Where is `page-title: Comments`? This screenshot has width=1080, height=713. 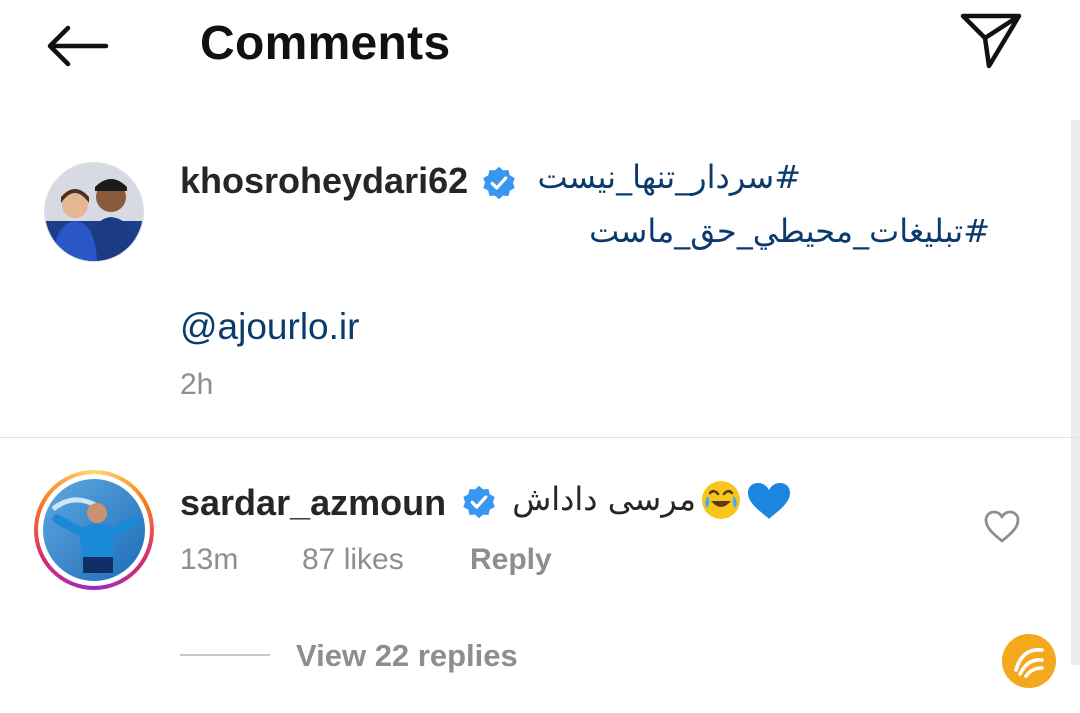 page-title: Comments is located at coordinates (325, 43).